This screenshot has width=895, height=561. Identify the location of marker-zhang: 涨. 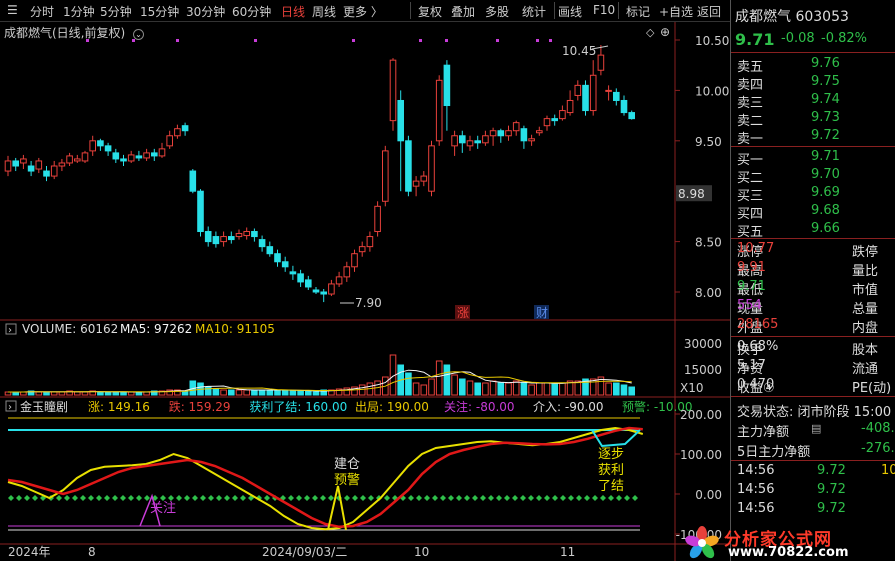
(463, 312).